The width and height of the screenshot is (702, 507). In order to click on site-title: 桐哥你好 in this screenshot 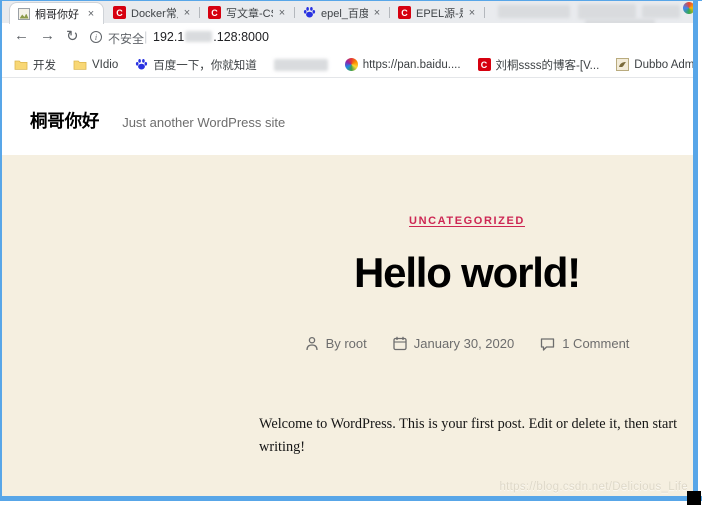, I will do `click(64, 120)`.